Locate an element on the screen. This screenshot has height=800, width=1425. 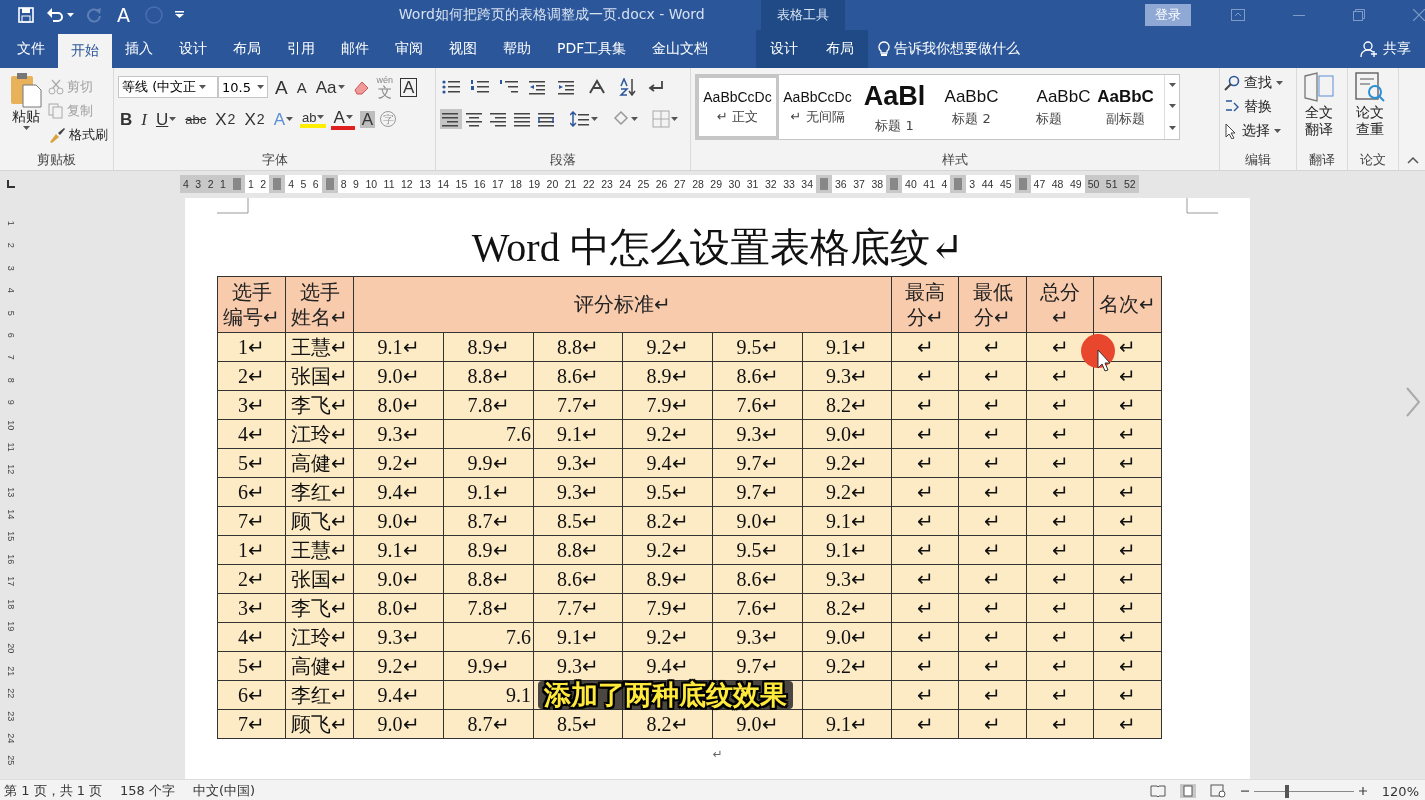
undo-icon is located at coordinates (55, 15).